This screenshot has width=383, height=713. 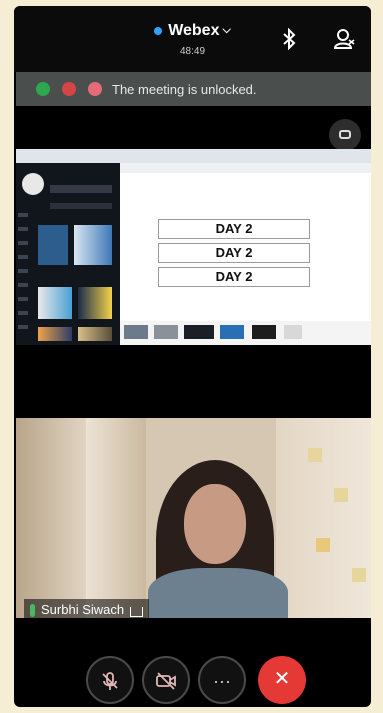 I want to click on sharing-icon, so click(x=137, y=612).